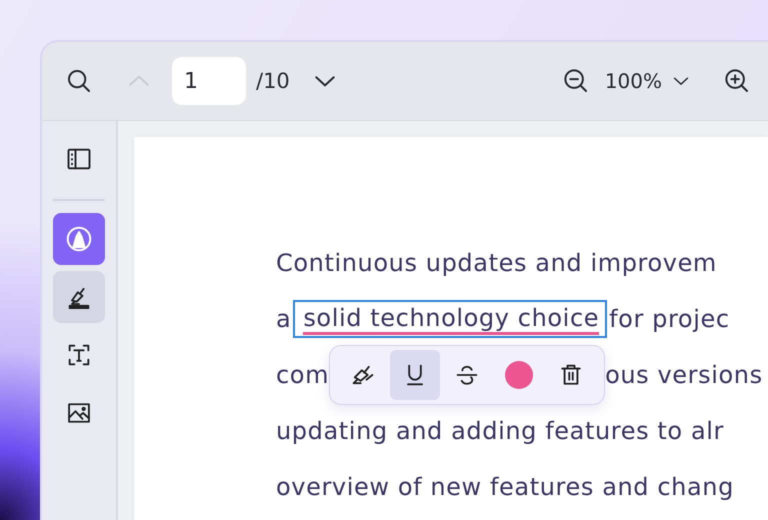 Image resolution: width=768 pixels, height=520 pixels. I want to click on underline-button, so click(415, 375).